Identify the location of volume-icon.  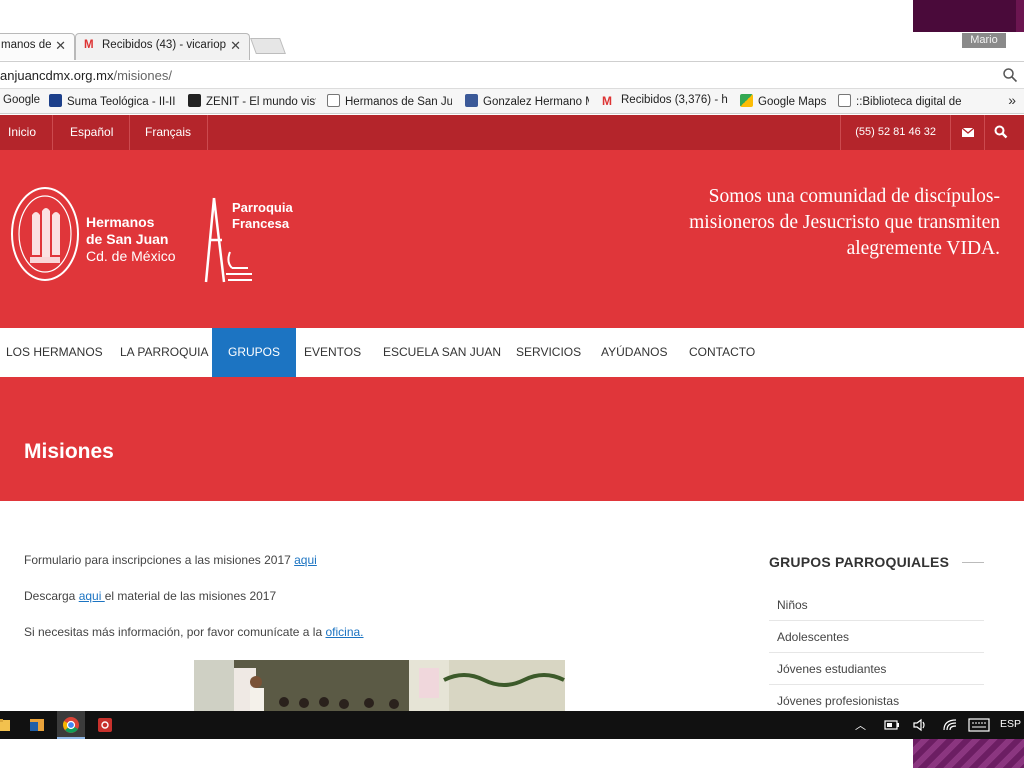
(920, 725).